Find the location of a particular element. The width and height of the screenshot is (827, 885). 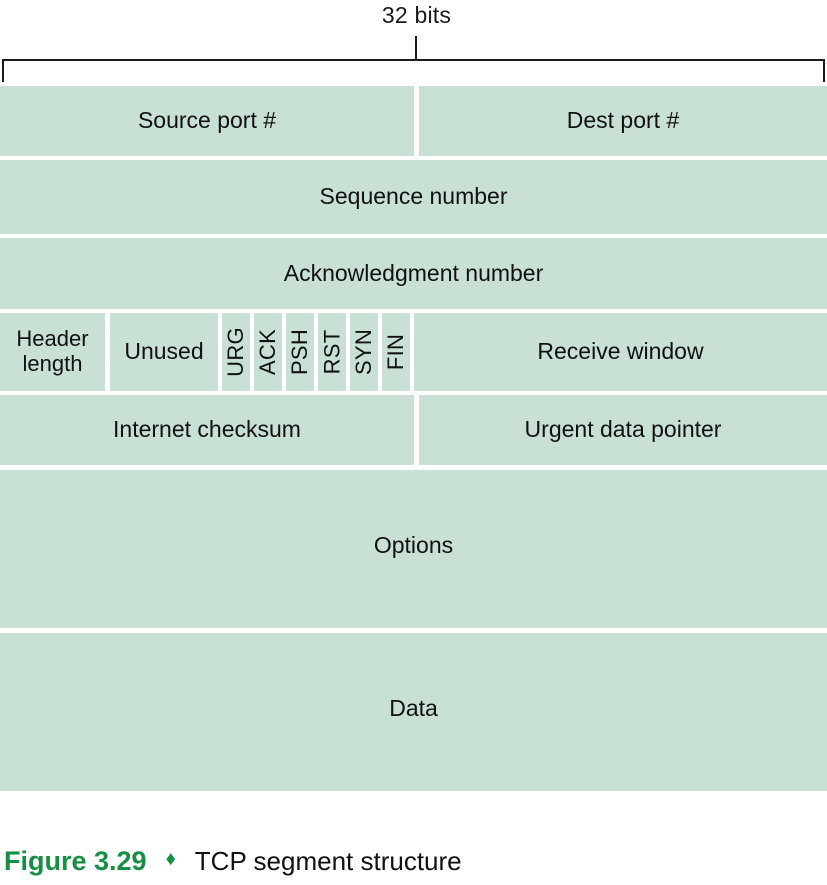

field-flag-psh-label: PSH is located at coordinates (300, 352).